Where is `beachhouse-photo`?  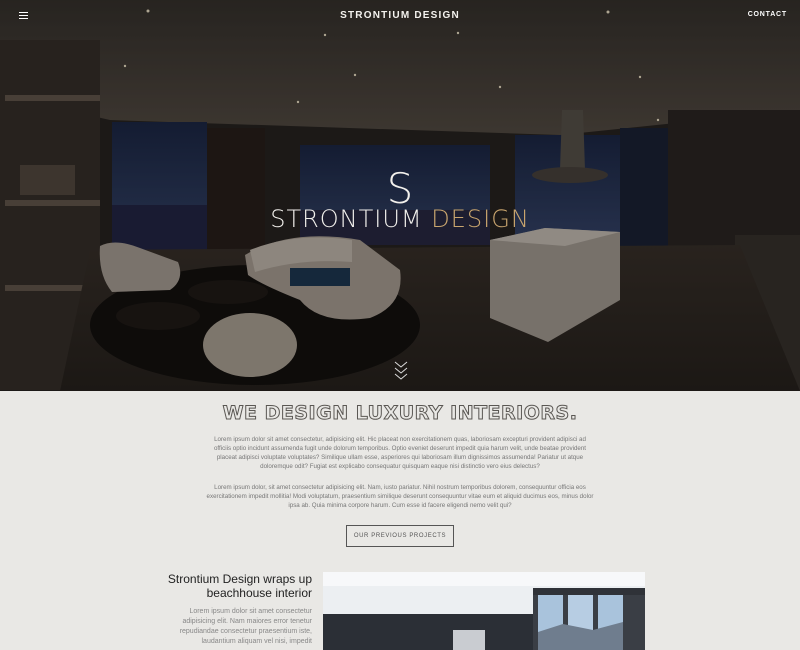 beachhouse-photo is located at coordinates (484, 611).